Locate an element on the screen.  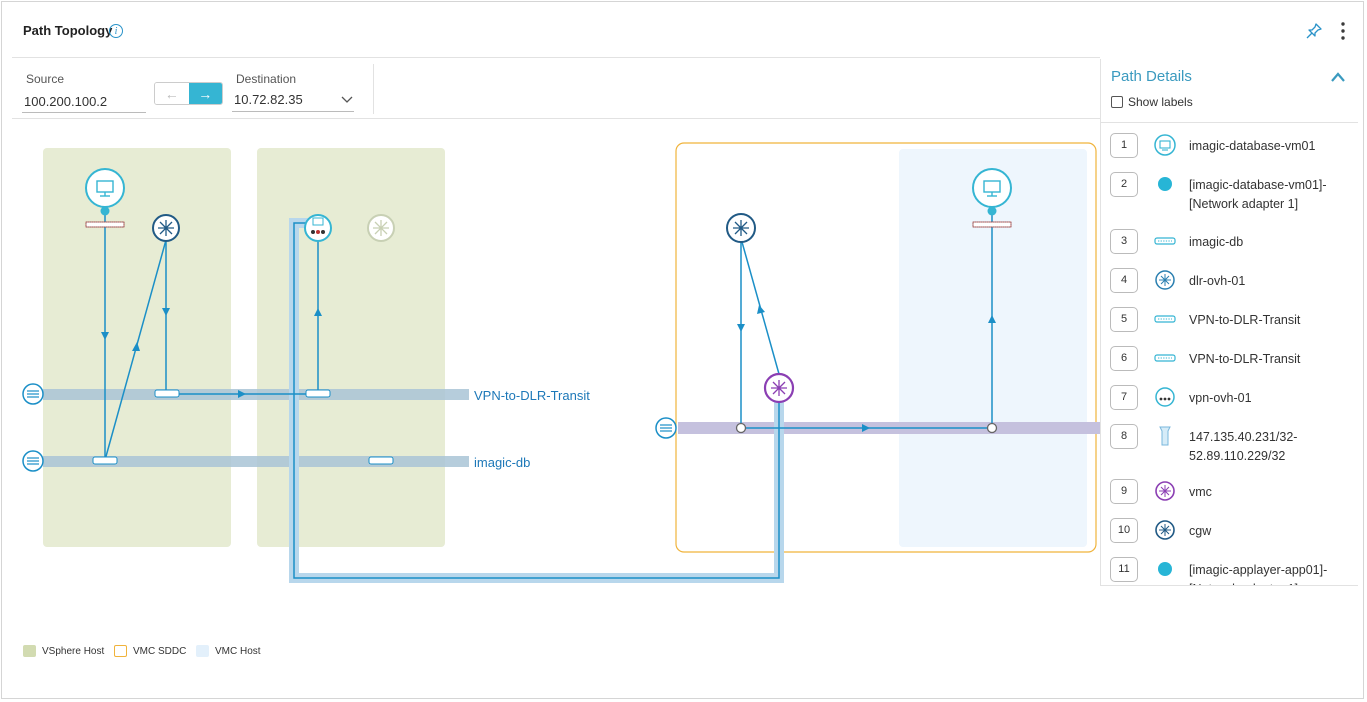
legend-item: VMC SDDC is located at coordinates (150, 651).